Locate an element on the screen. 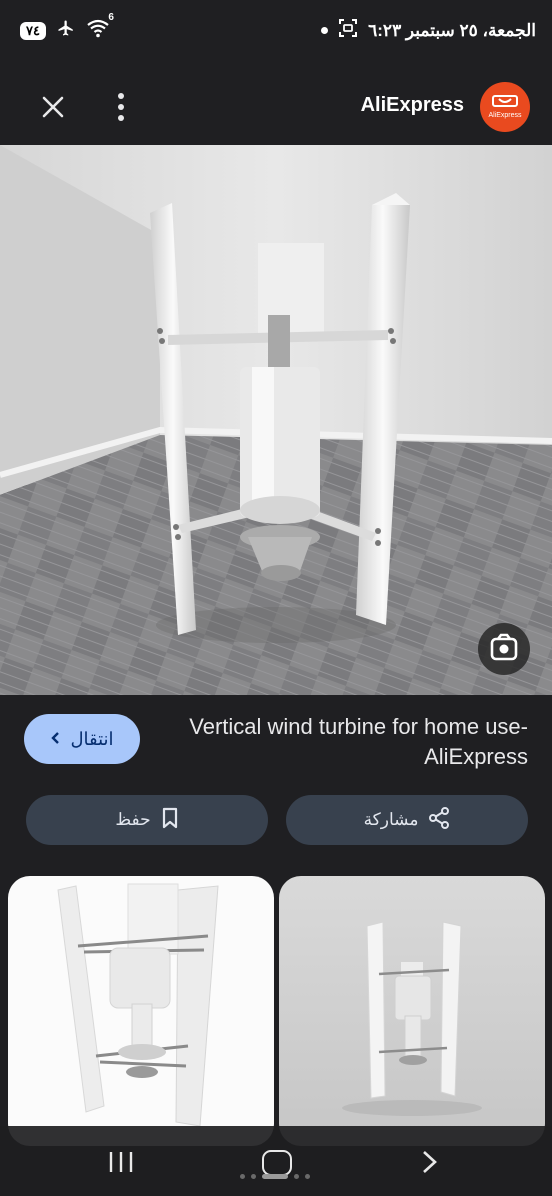 The image size is (552, 1196). status-datetime: الجمعة، ٢٥ سبتمبر ٦:٢٣ is located at coordinates (452, 30).